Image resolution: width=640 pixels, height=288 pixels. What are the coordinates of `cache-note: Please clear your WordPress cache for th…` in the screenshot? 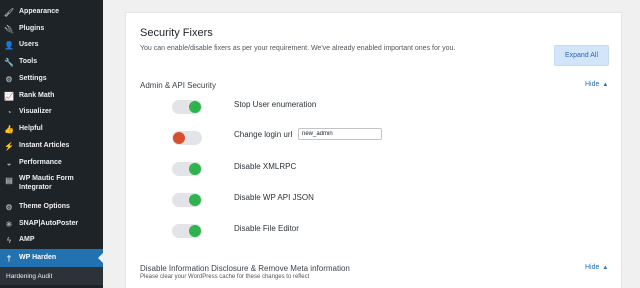 It's located at (225, 277).